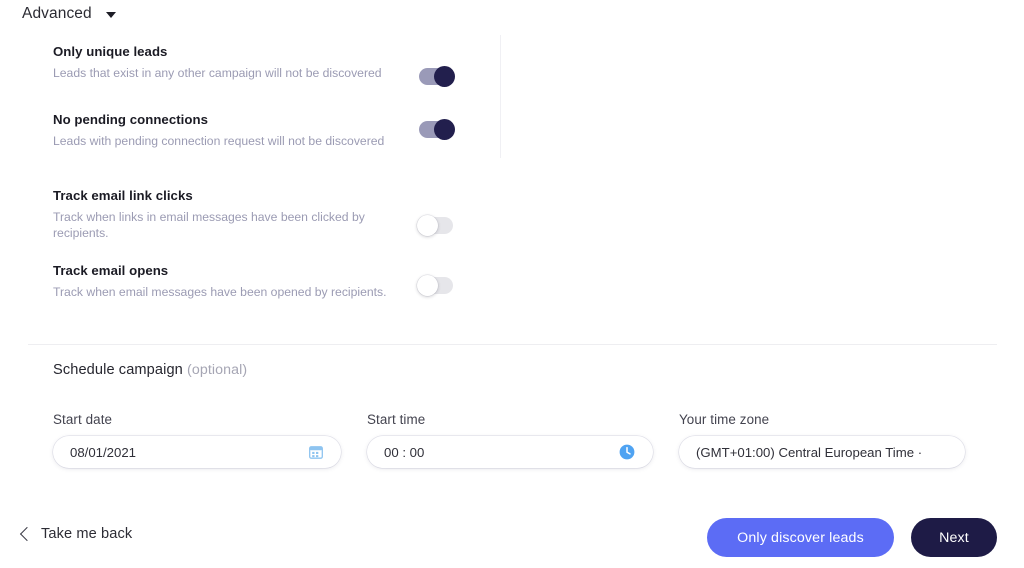 The image size is (1024, 568). I want to click on only-discover-leads-button: Only discover leads, so click(800, 537).